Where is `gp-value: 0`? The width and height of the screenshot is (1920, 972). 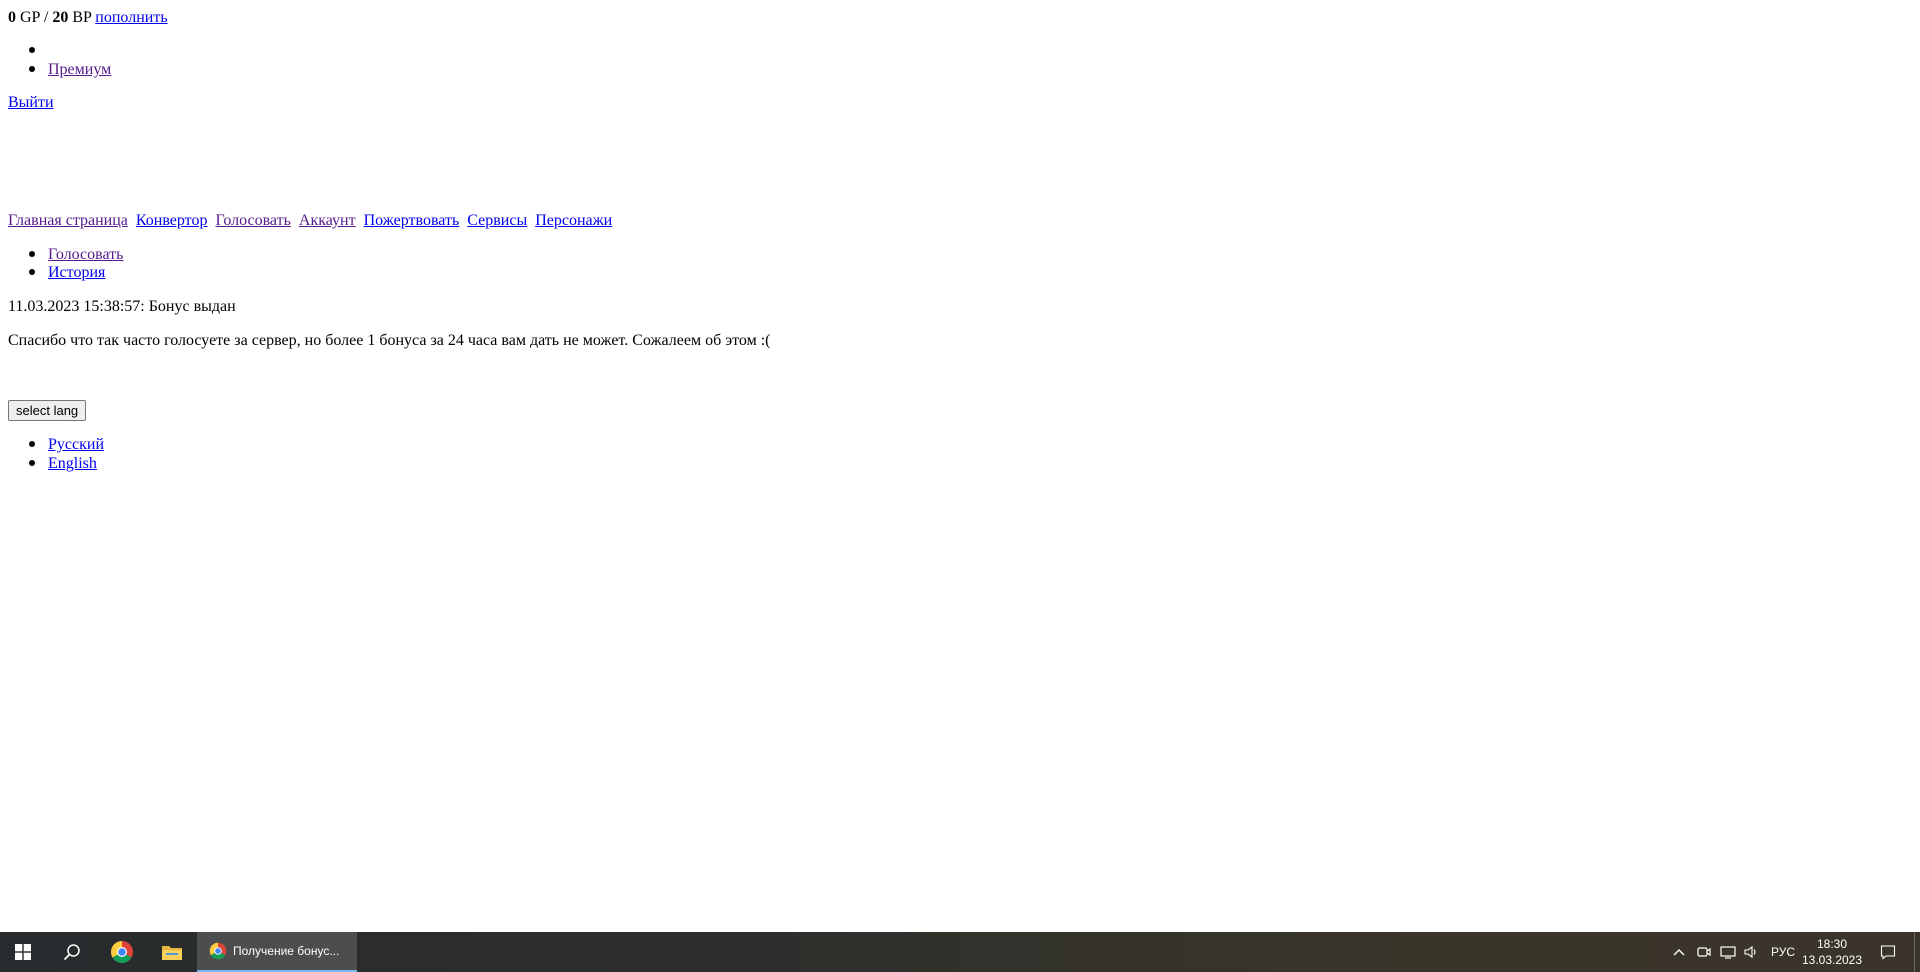 gp-value: 0 is located at coordinates (12, 17).